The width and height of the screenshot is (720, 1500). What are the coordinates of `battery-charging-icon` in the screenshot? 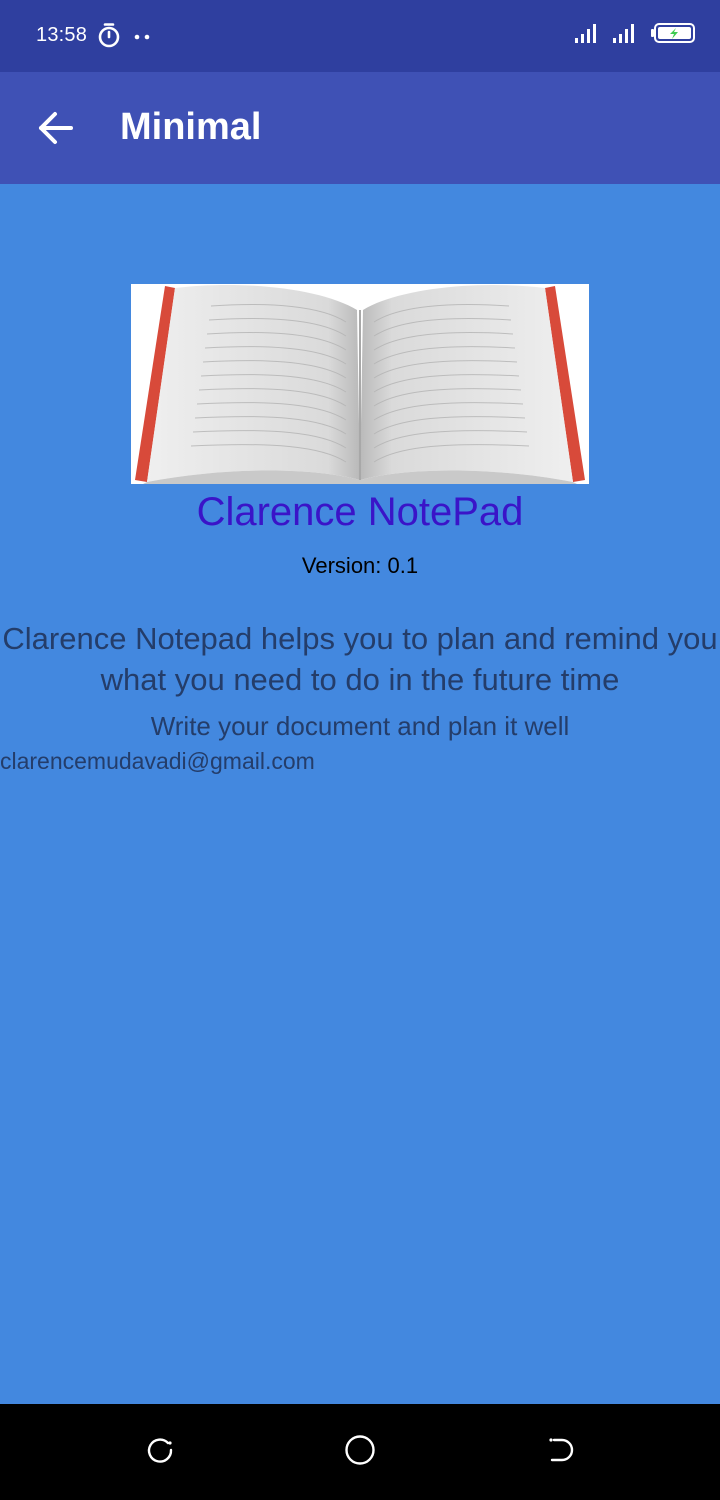 It's located at (673, 35).